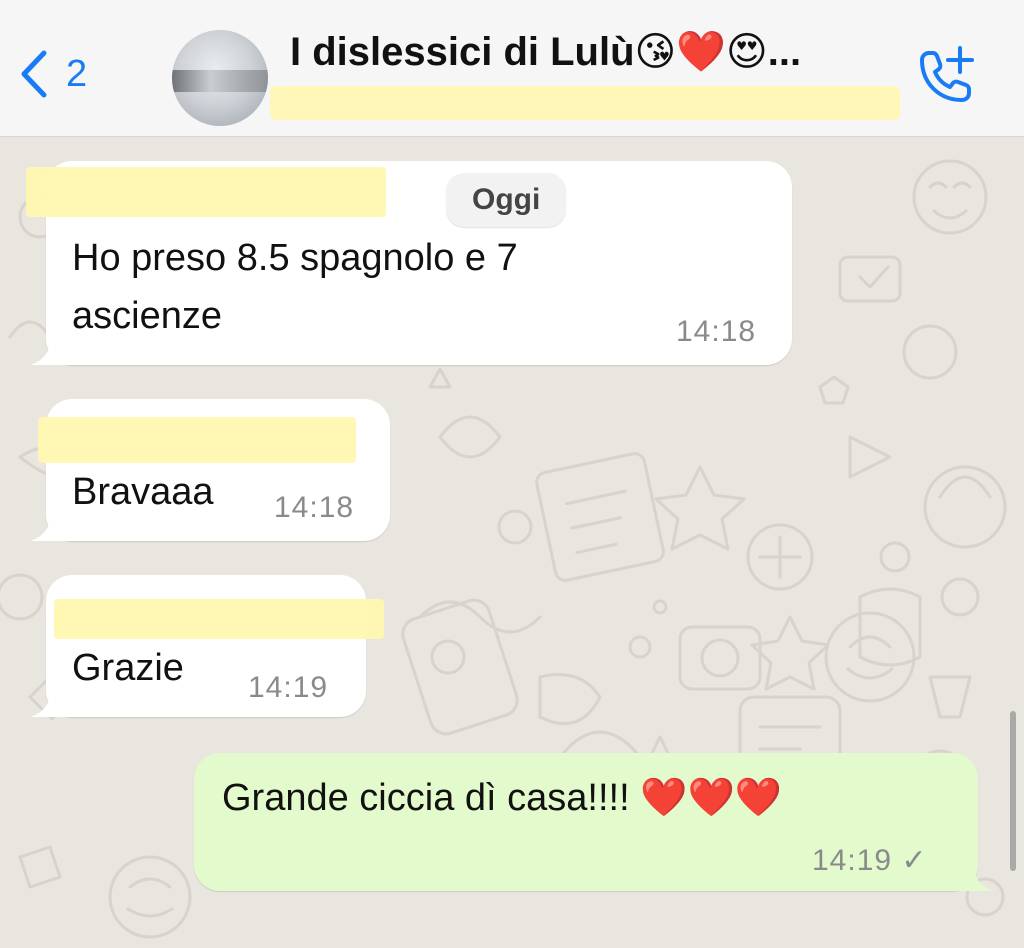 The image size is (1024, 948). Describe the element at coordinates (77, 73) in the screenshot. I see `unread-count: 2` at that location.